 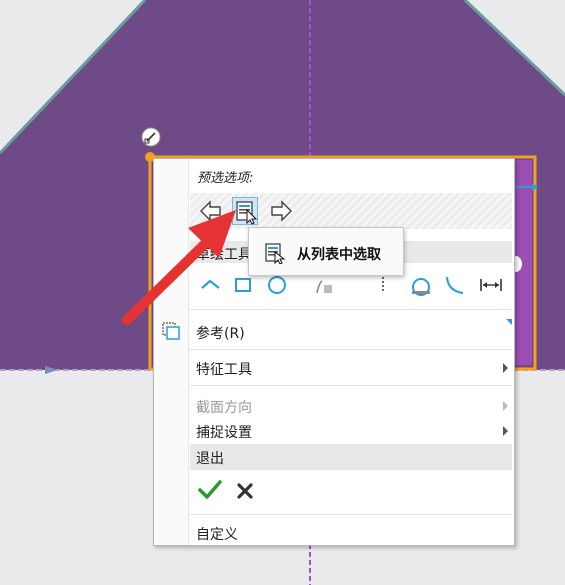 I want to click on preselection-options-title: 预选选项:, so click(x=225, y=178).